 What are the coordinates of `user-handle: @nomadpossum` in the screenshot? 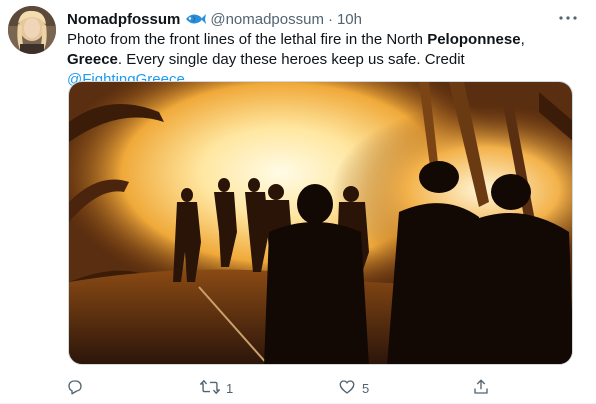 It's located at (267, 19).